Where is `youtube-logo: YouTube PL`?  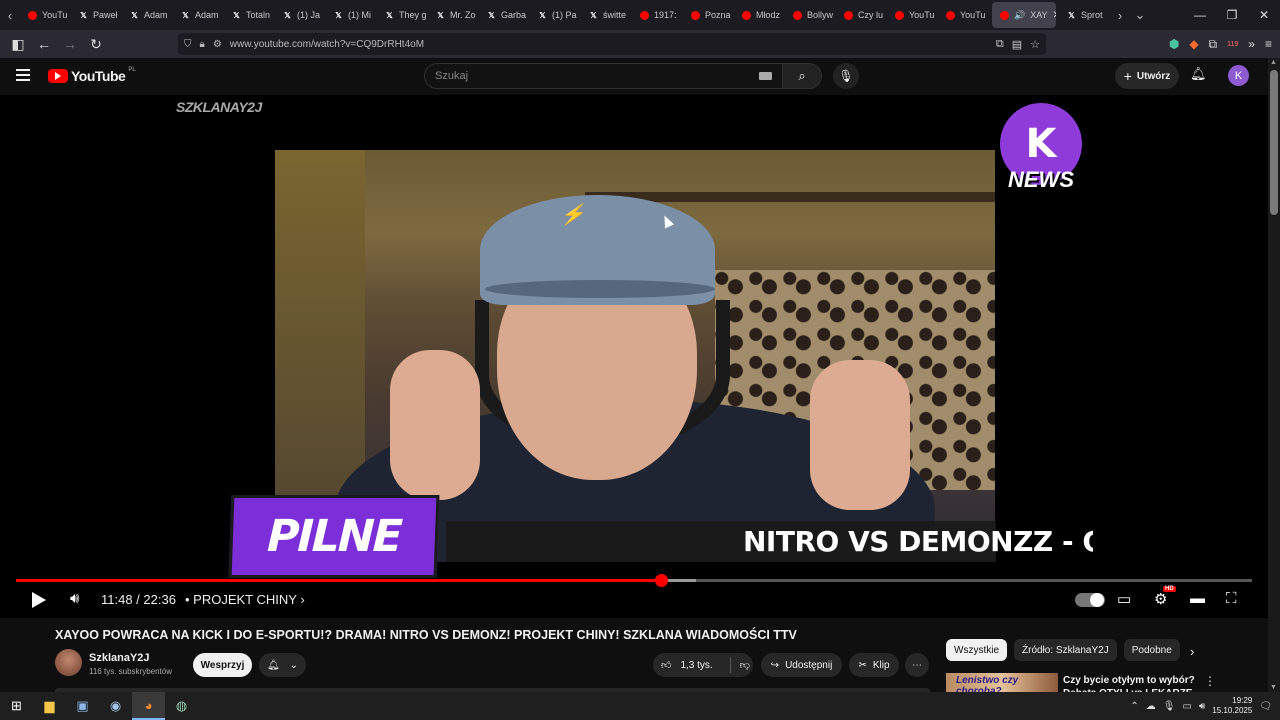
youtube-logo: YouTube PL is located at coordinates (92, 75).